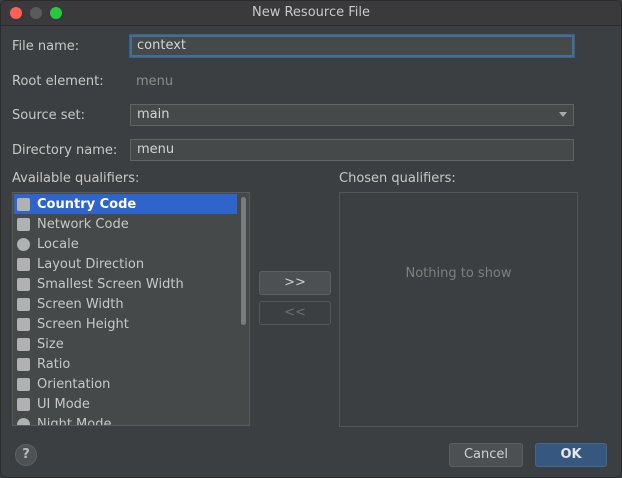 The width and height of the screenshot is (622, 478). What do you see at coordinates (23, 384) in the screenshot?
I see `orientation-icon` at bounding box center [23, 384].